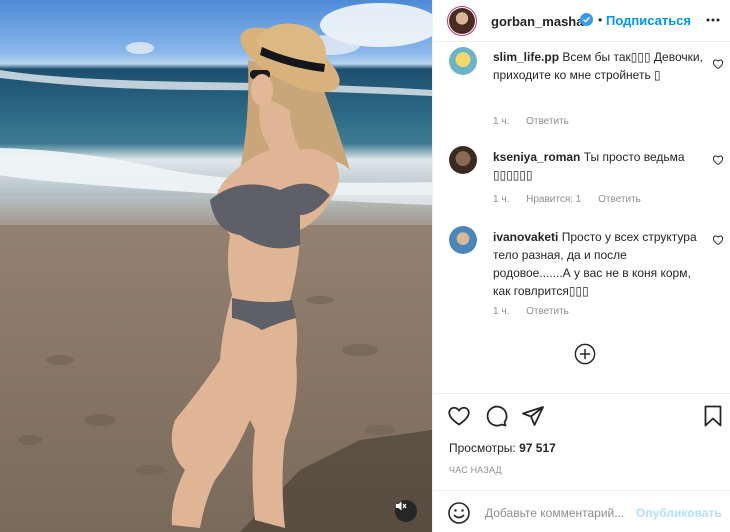 Image resolution: width=730 pixels, height=532 pixels. I want to click on comment-likes: Нравится: 1, so click(553, 199).